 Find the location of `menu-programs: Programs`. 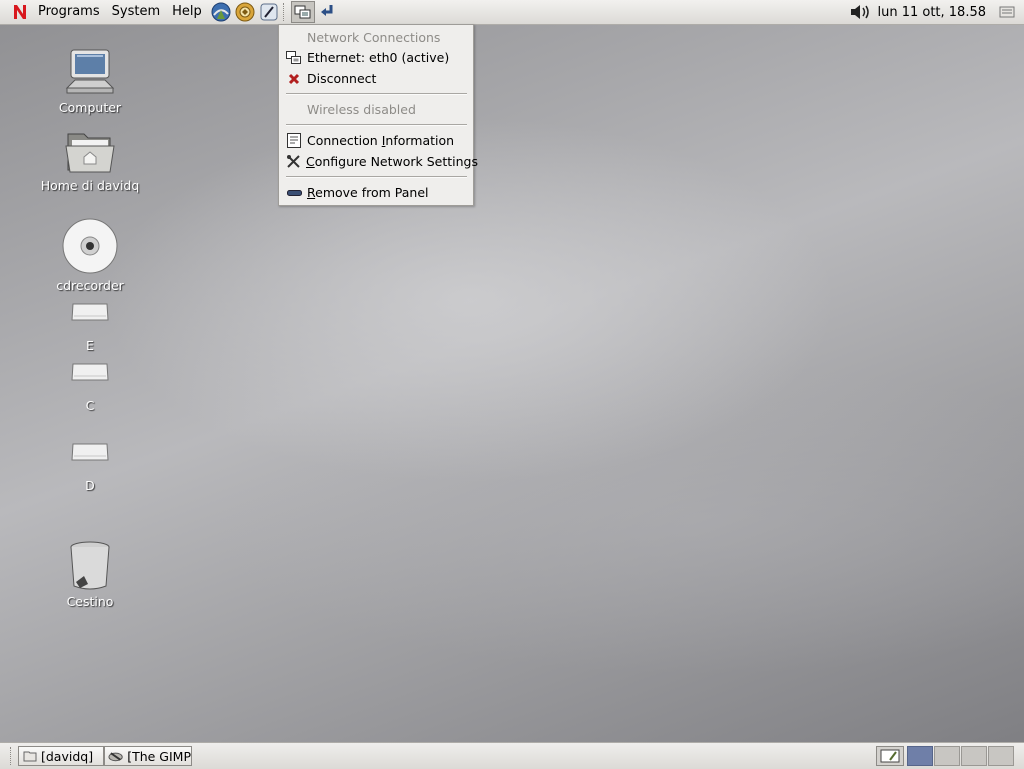

menu-programs: Programs is located at coordinates (69, 12).